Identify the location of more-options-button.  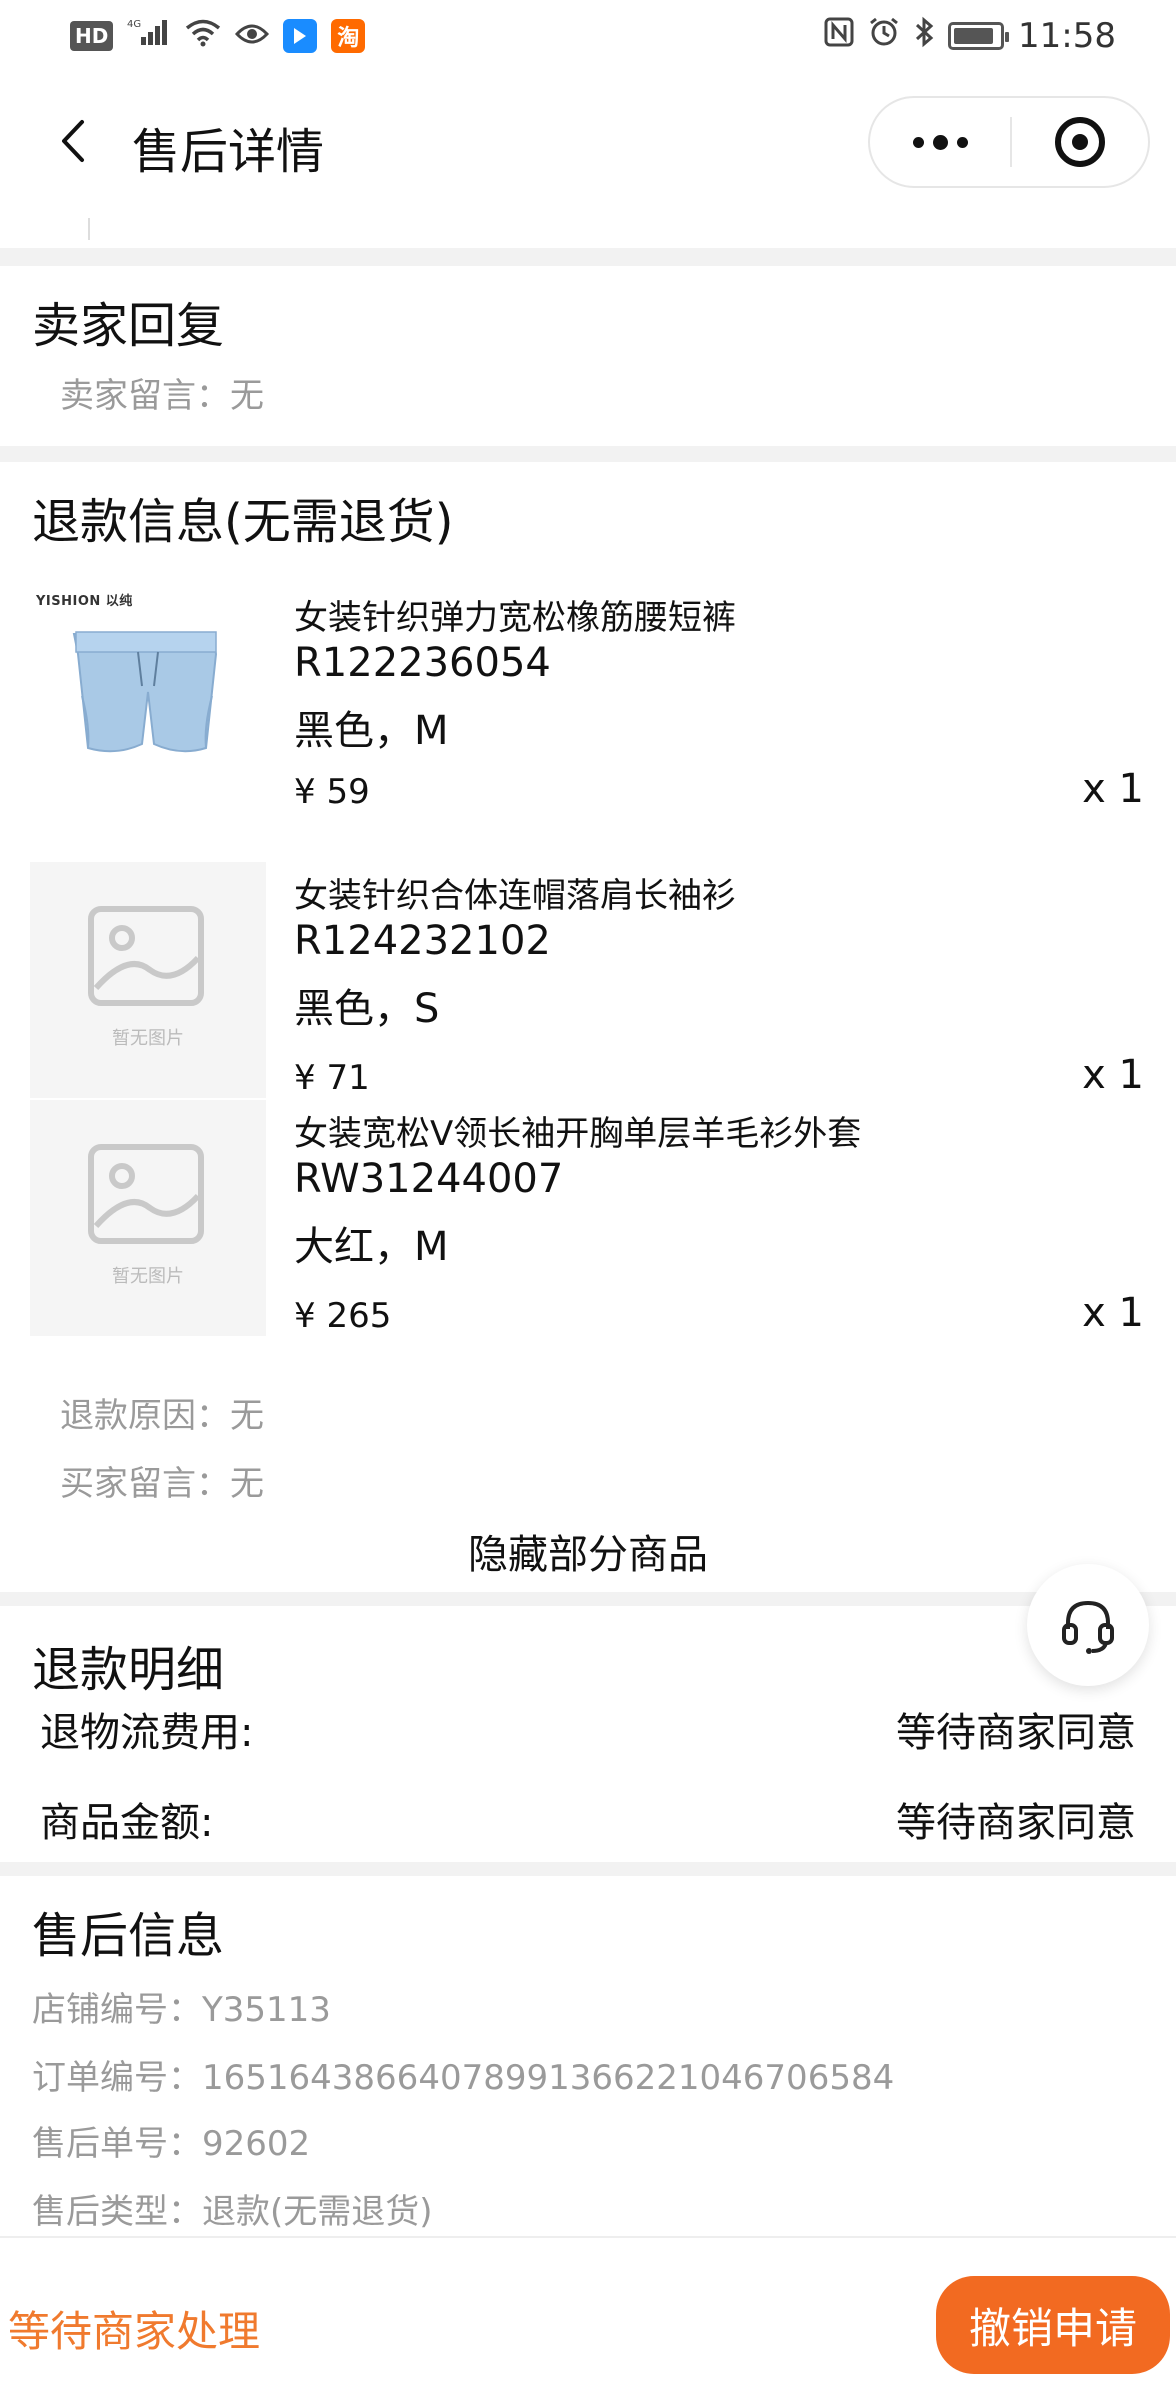
(940, 142).